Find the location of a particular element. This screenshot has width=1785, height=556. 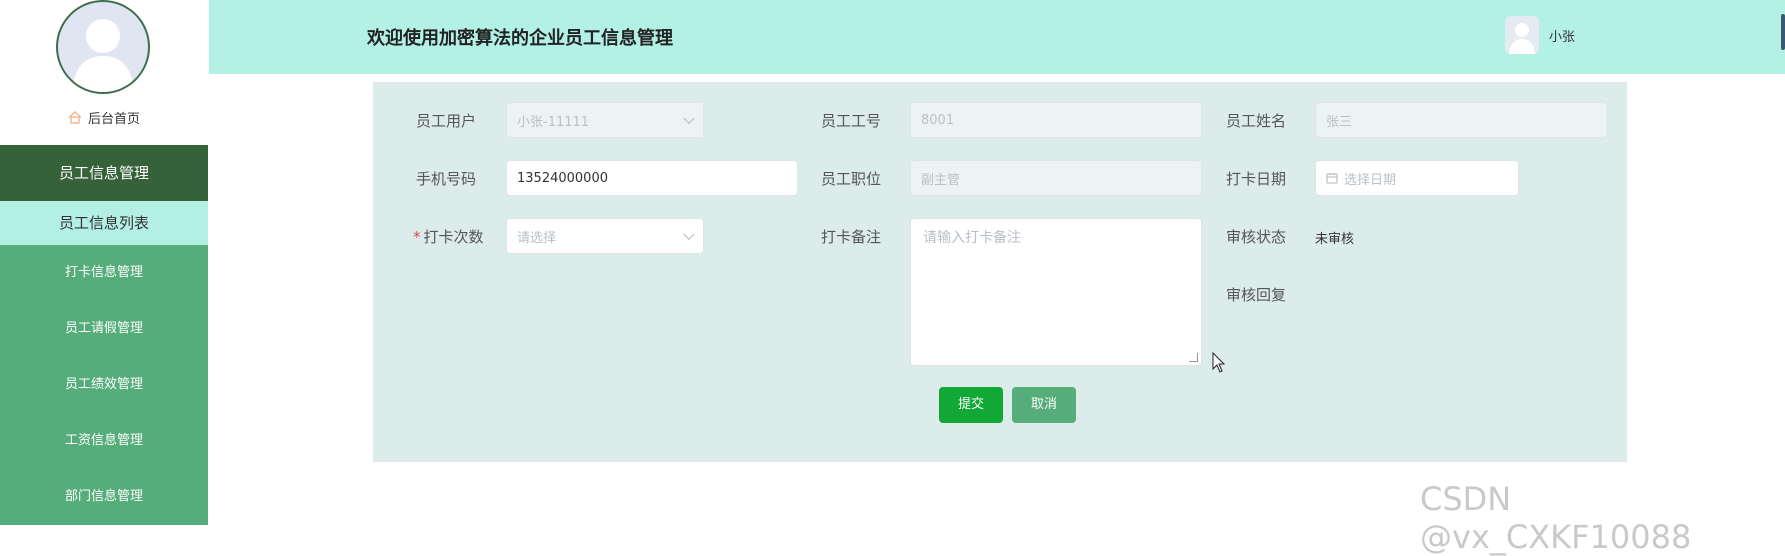

sidebar-item-employee-list: 员工信息列表 is located at coordinates (104, 223).